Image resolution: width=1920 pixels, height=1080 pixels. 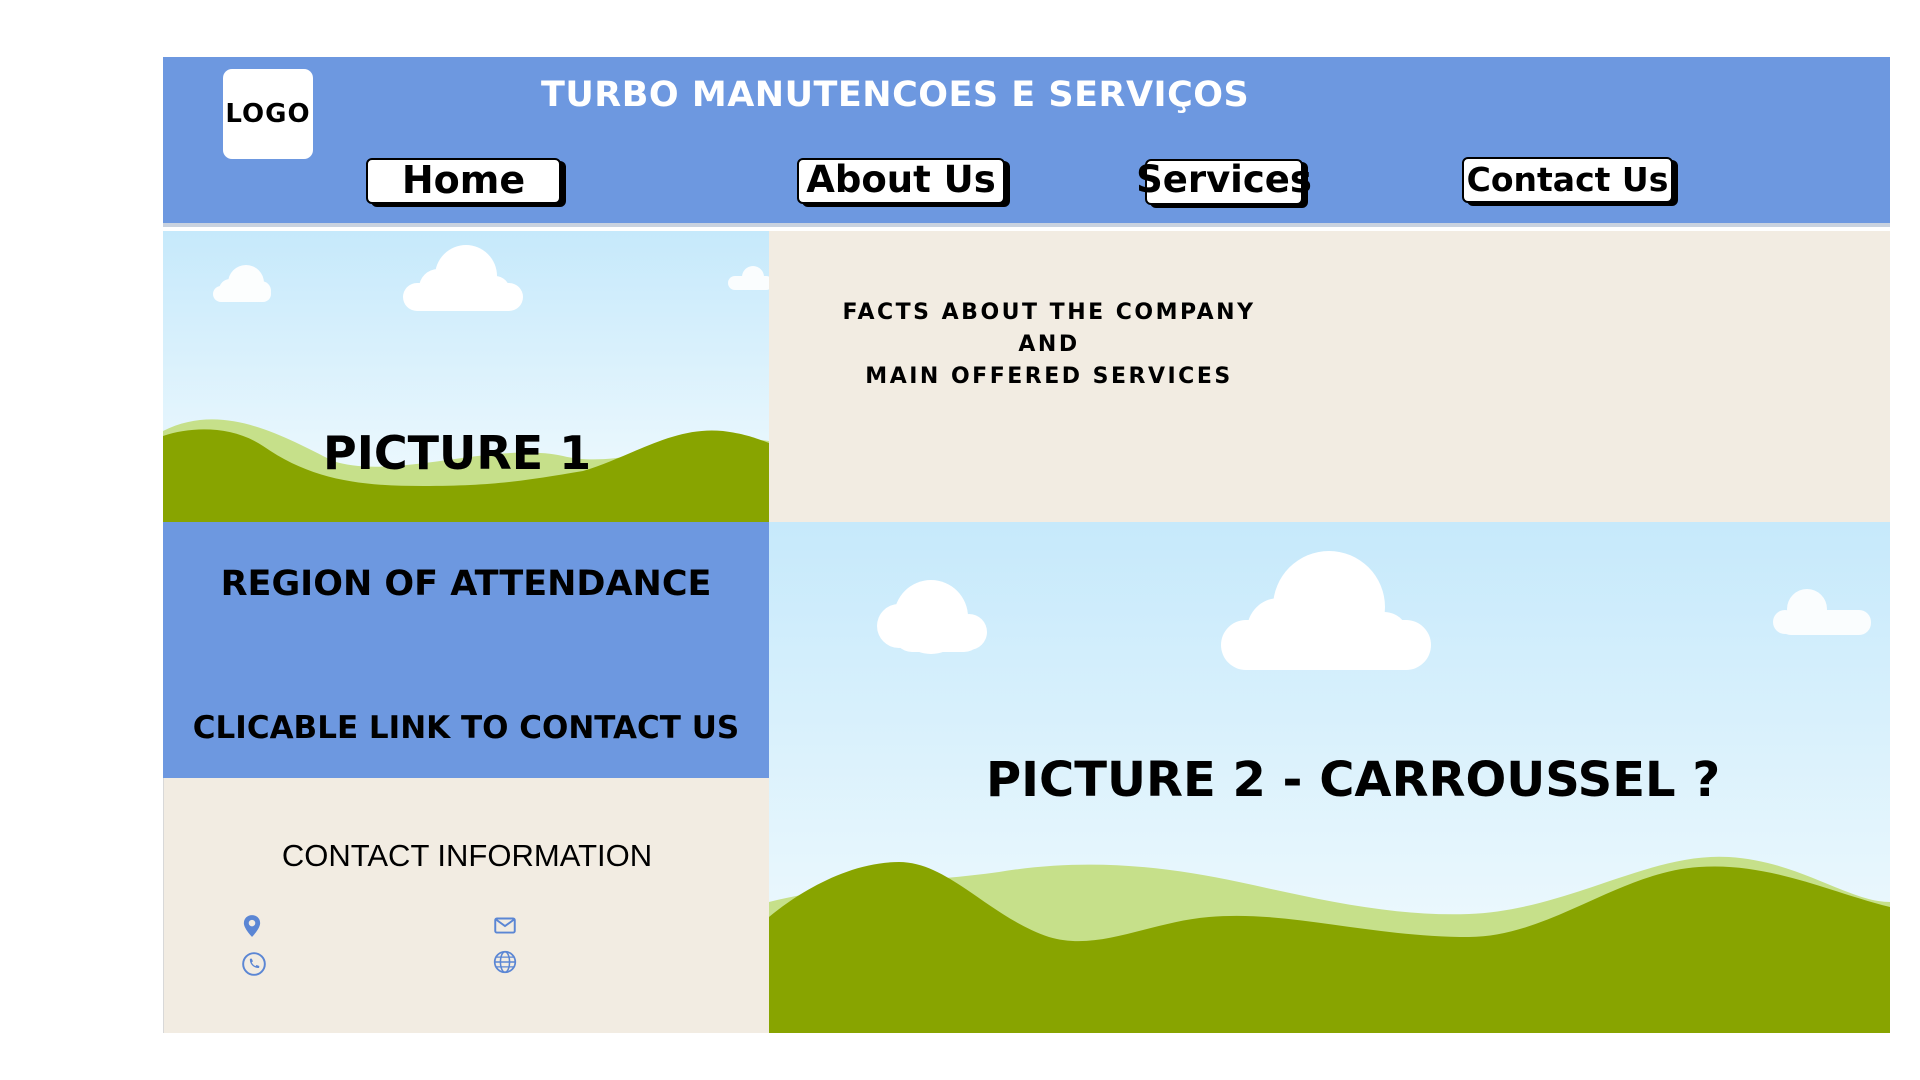 What do you see at coordinates (1567, 180) in the screenshot?
I see `nav-contact-button: Contact Us` at bounding box center [1567, 180].